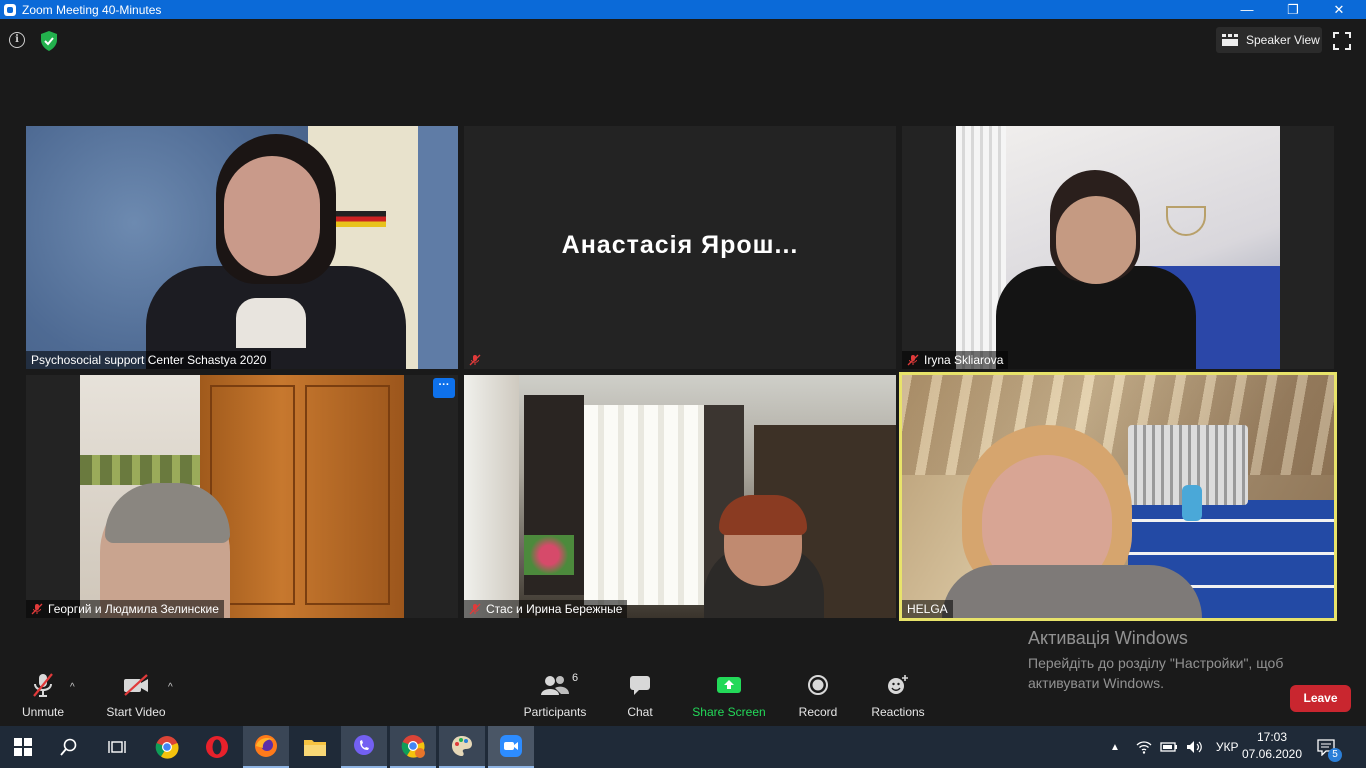 This screenshot has width=1366, height=768. Describe the element at coordinates (462, 747) in the screenshot. I see `taskbar-paint` at that location.